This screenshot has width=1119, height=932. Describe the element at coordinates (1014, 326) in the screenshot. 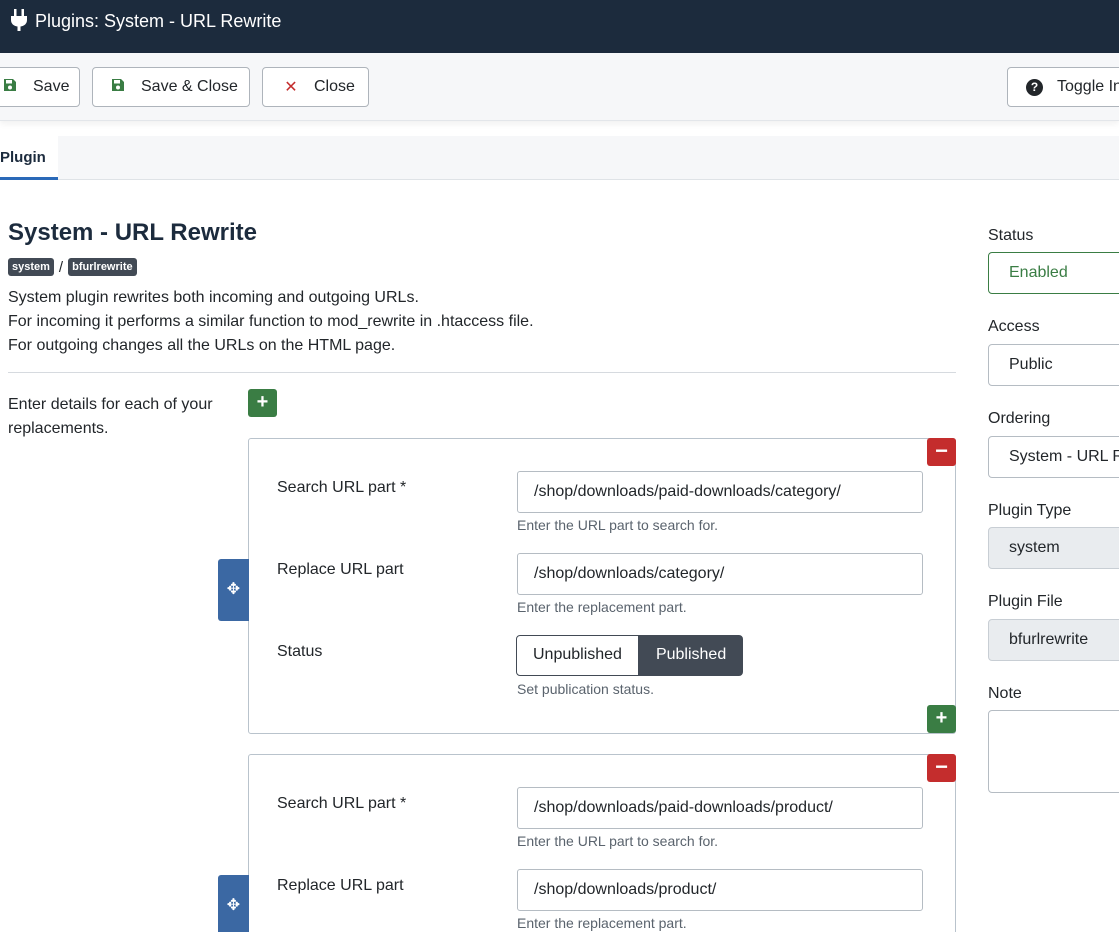

I see `access-label: Access` at that location.